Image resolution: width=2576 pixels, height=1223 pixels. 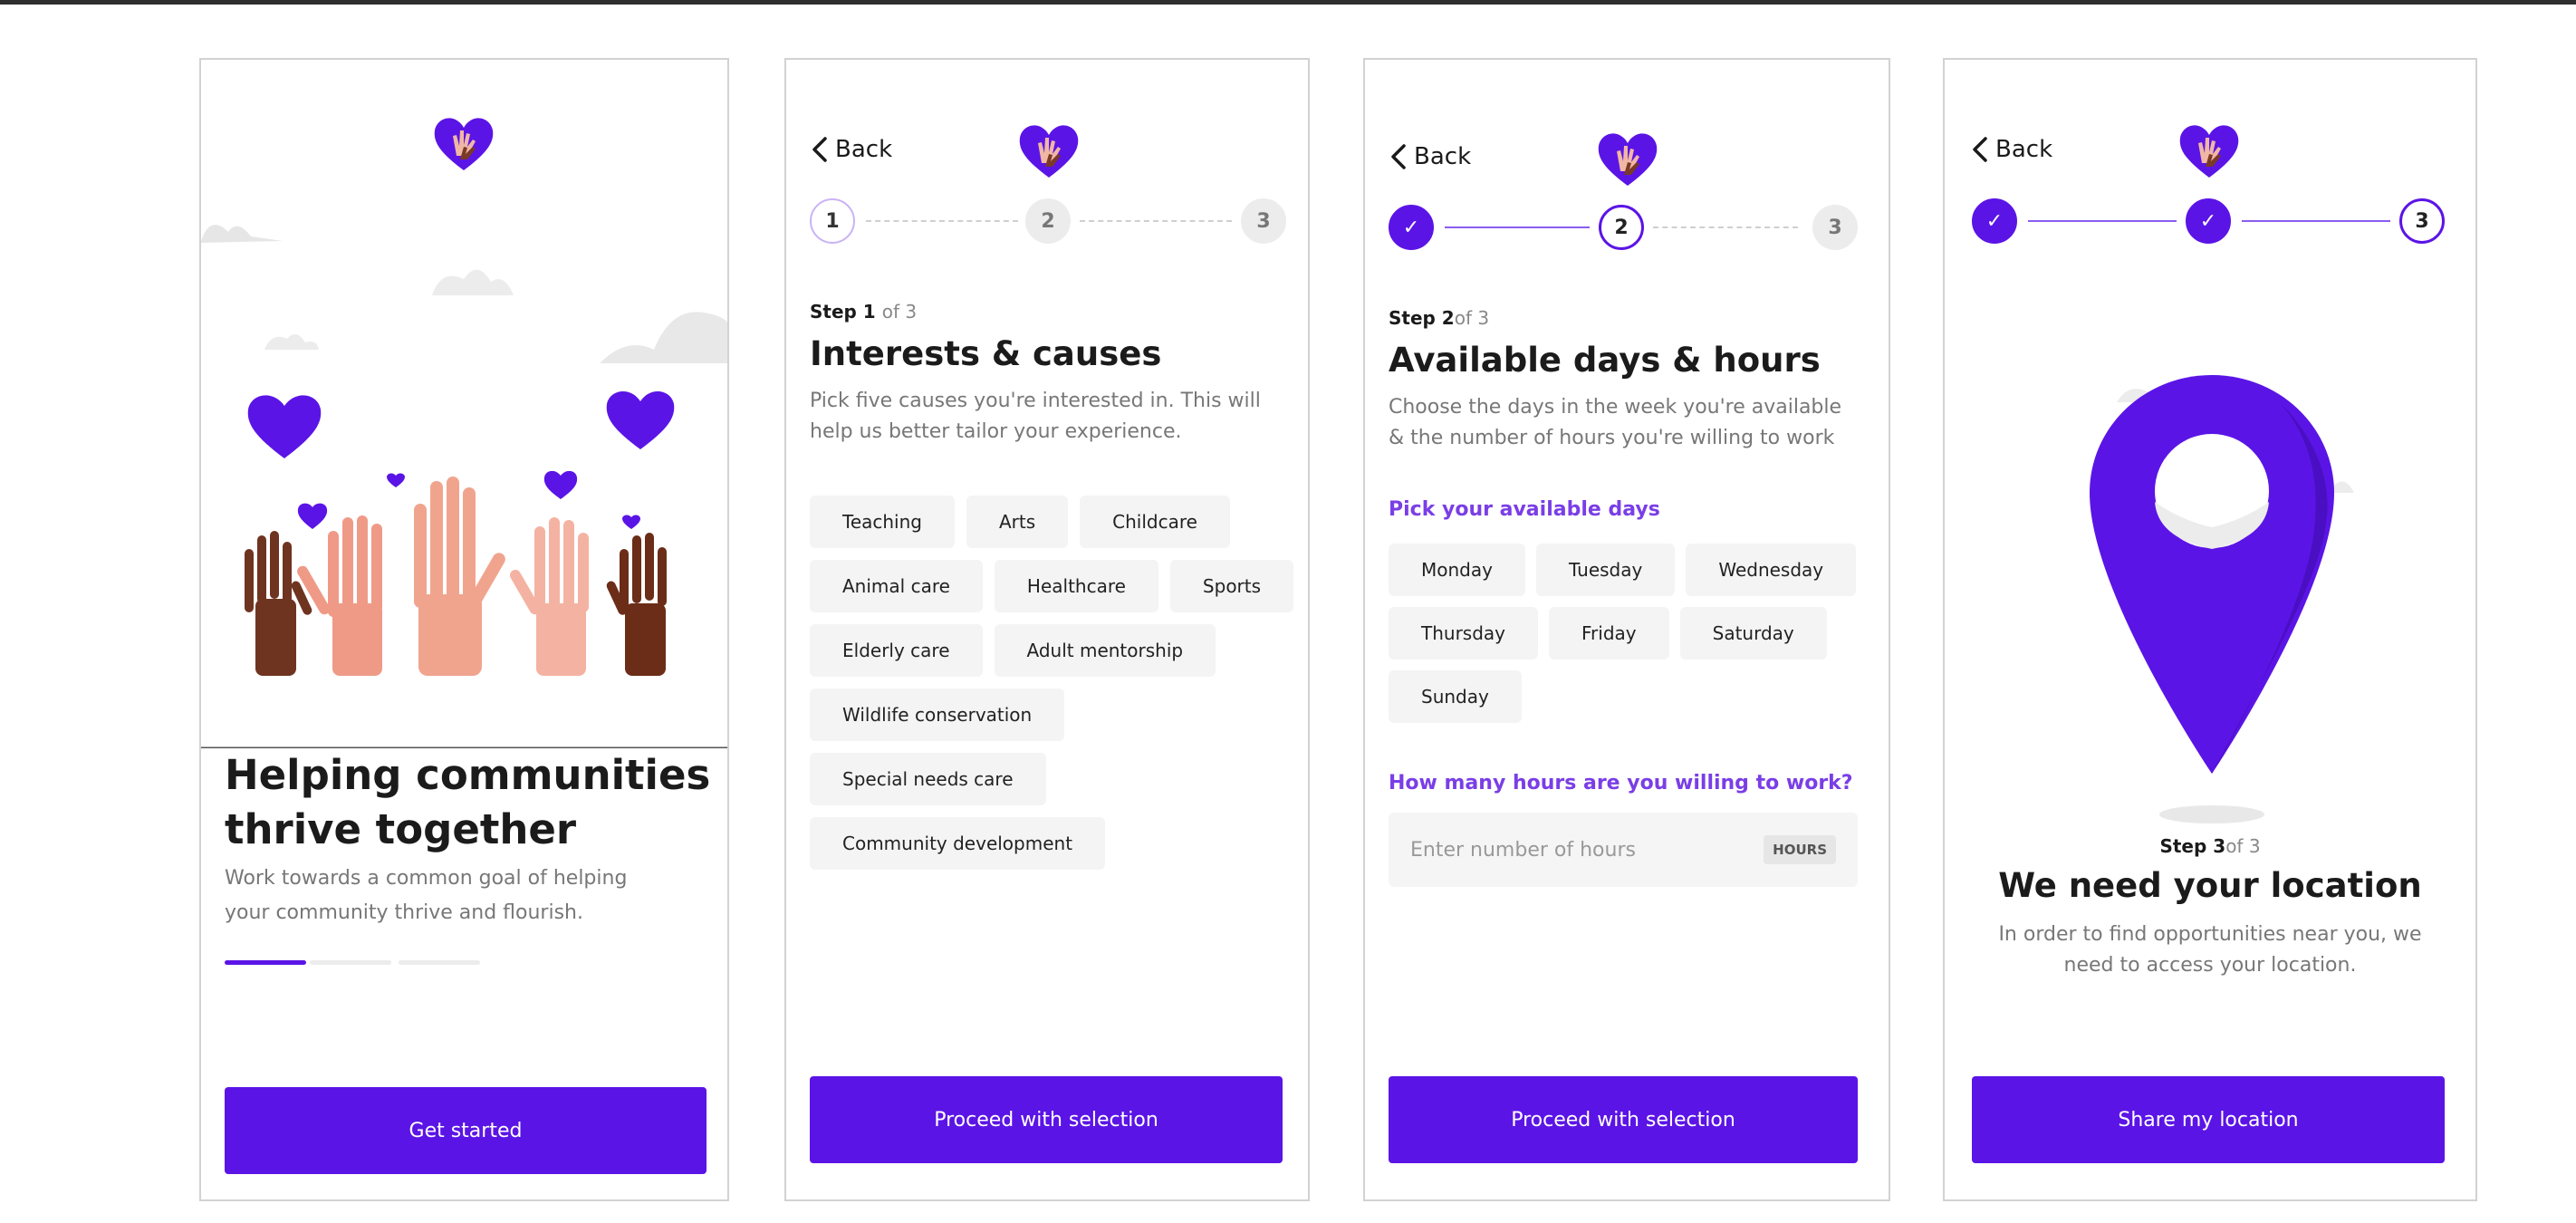 What do you see at coordinates (1753, 633) in the screenshot?
I see `day-chip-saturday: Saturday` at bounding box center [1753, 633].